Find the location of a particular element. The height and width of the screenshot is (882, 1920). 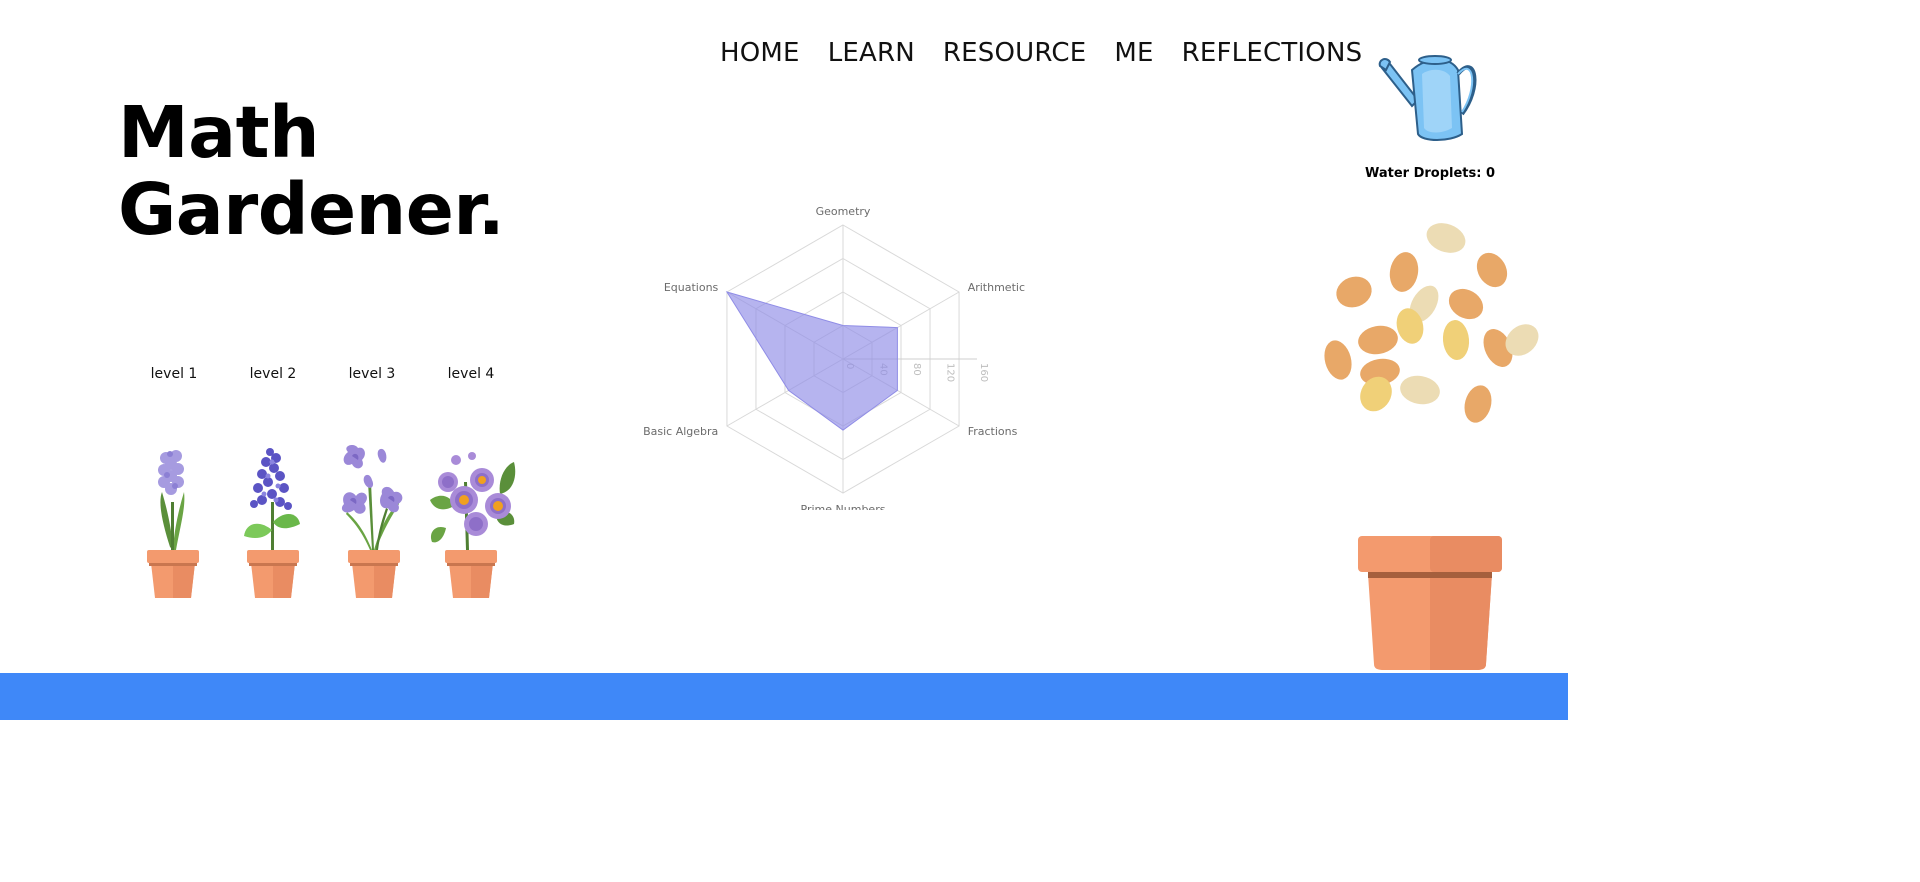

radar-tick-label: 120 is located at coordinates (950, 372).